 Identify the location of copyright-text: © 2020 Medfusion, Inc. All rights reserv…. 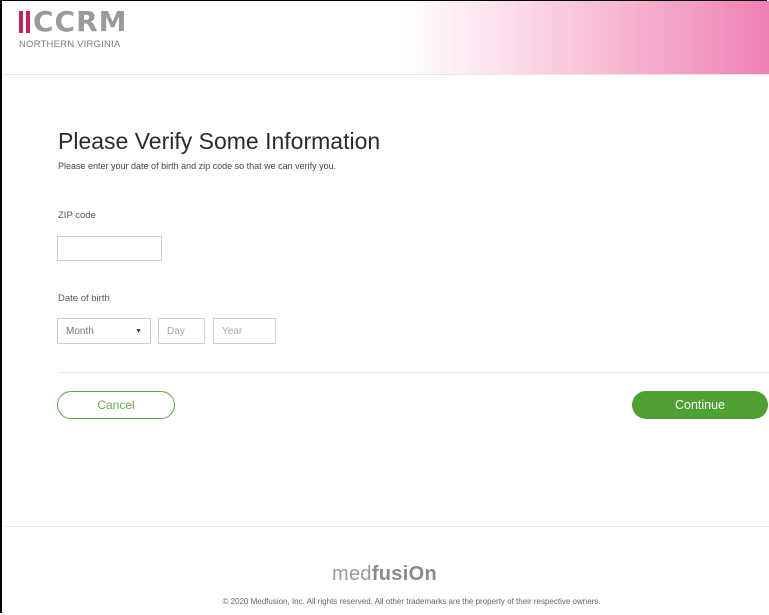
(411, 601).